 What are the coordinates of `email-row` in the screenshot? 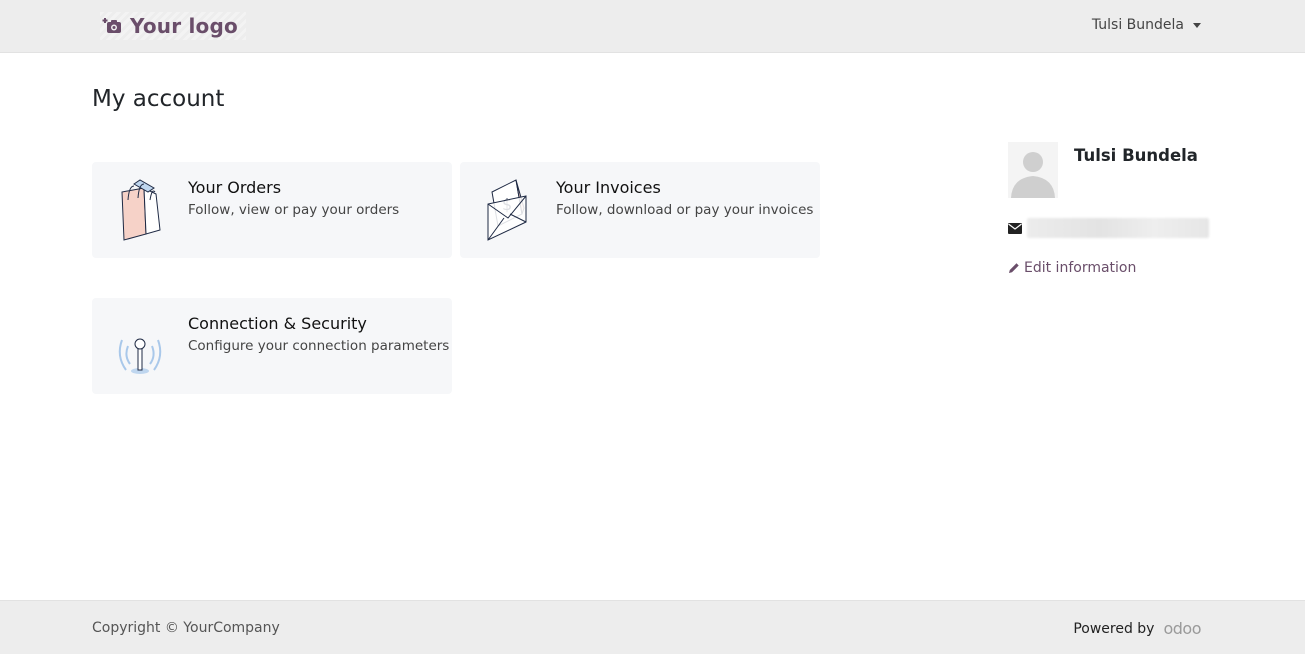 It's located at (1108, 228).